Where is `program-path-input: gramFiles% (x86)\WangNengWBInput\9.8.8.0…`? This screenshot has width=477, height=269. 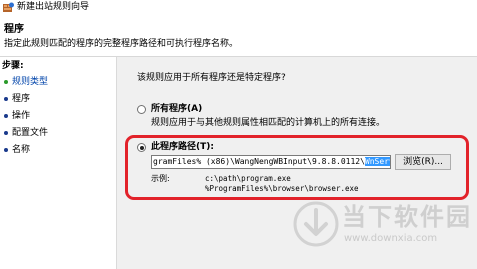
program-path-input: gramFiles% (x86)\WangNengWBInput\9.8.8.0… is located at coordinates (271, 162).